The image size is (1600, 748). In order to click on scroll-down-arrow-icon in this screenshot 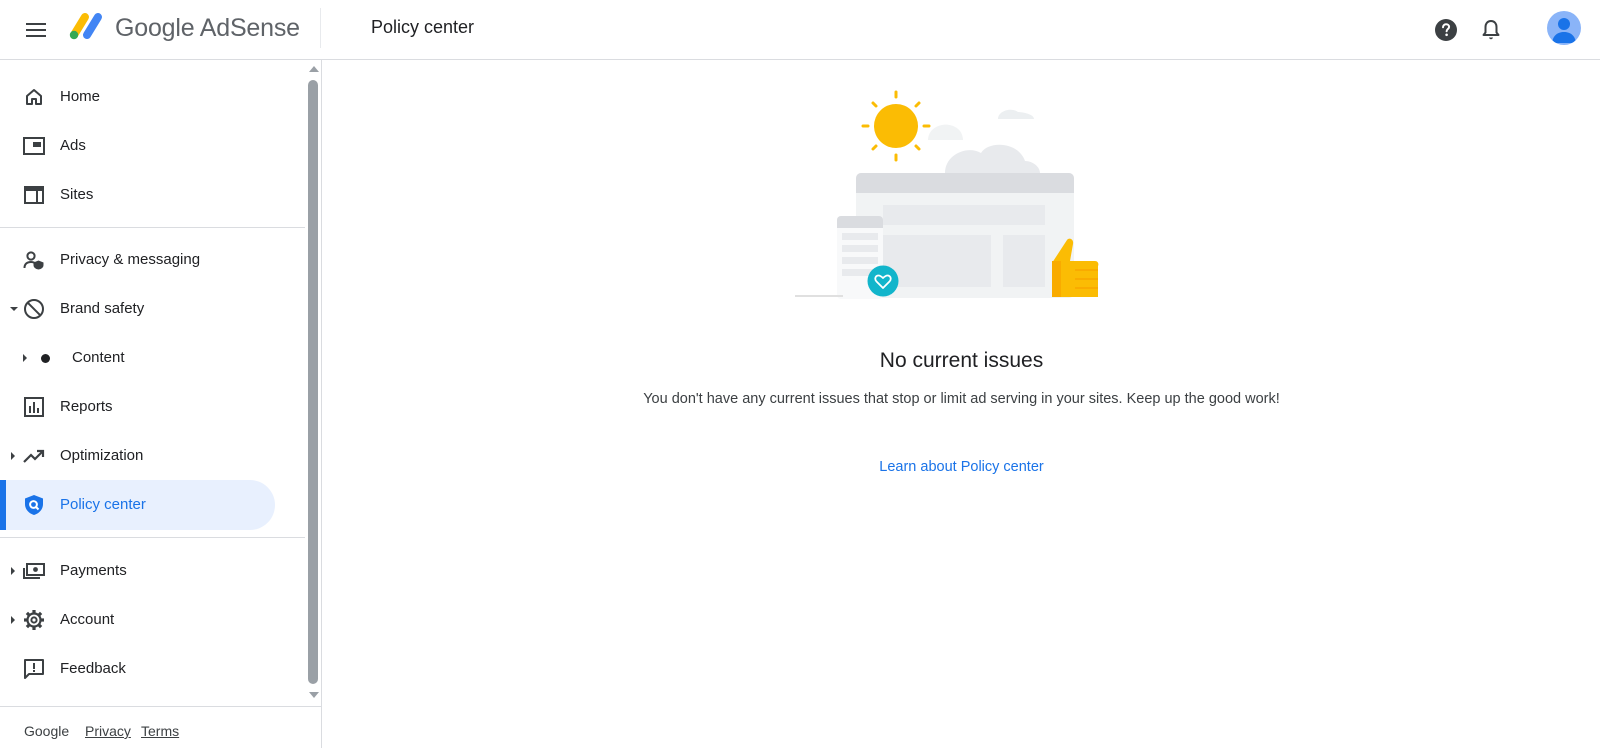, I will do `click(314, 695)`.